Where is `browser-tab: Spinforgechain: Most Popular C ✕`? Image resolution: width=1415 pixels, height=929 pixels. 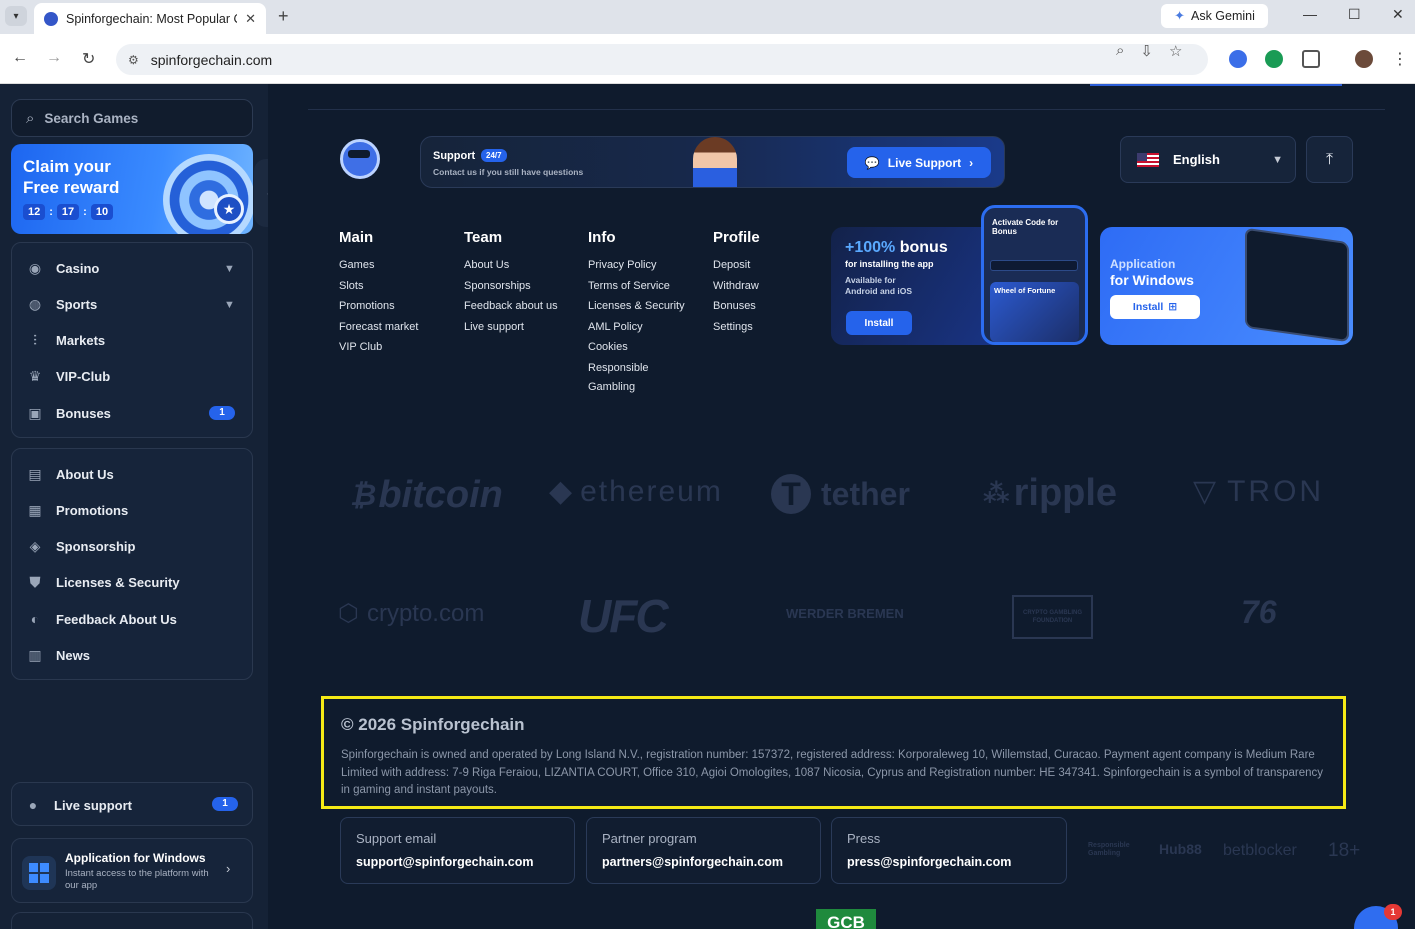
browser-tab: Spinforgechain: Most Popular C ✕ is located at coordinates (150, 18).